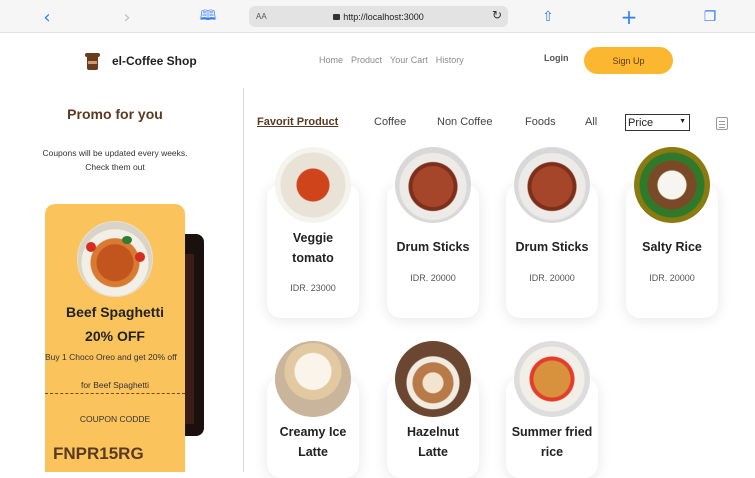  I want to click on promo-title: Promo for you, so click(115, 114).